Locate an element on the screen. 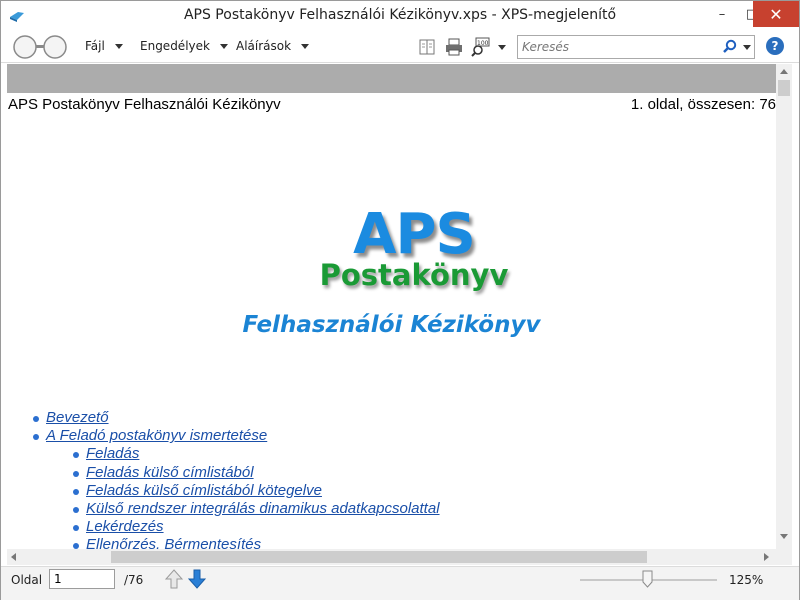 This screenshot has height=600, width=800. scroll-down-arrow-icon is located at coordinates (784, 536).